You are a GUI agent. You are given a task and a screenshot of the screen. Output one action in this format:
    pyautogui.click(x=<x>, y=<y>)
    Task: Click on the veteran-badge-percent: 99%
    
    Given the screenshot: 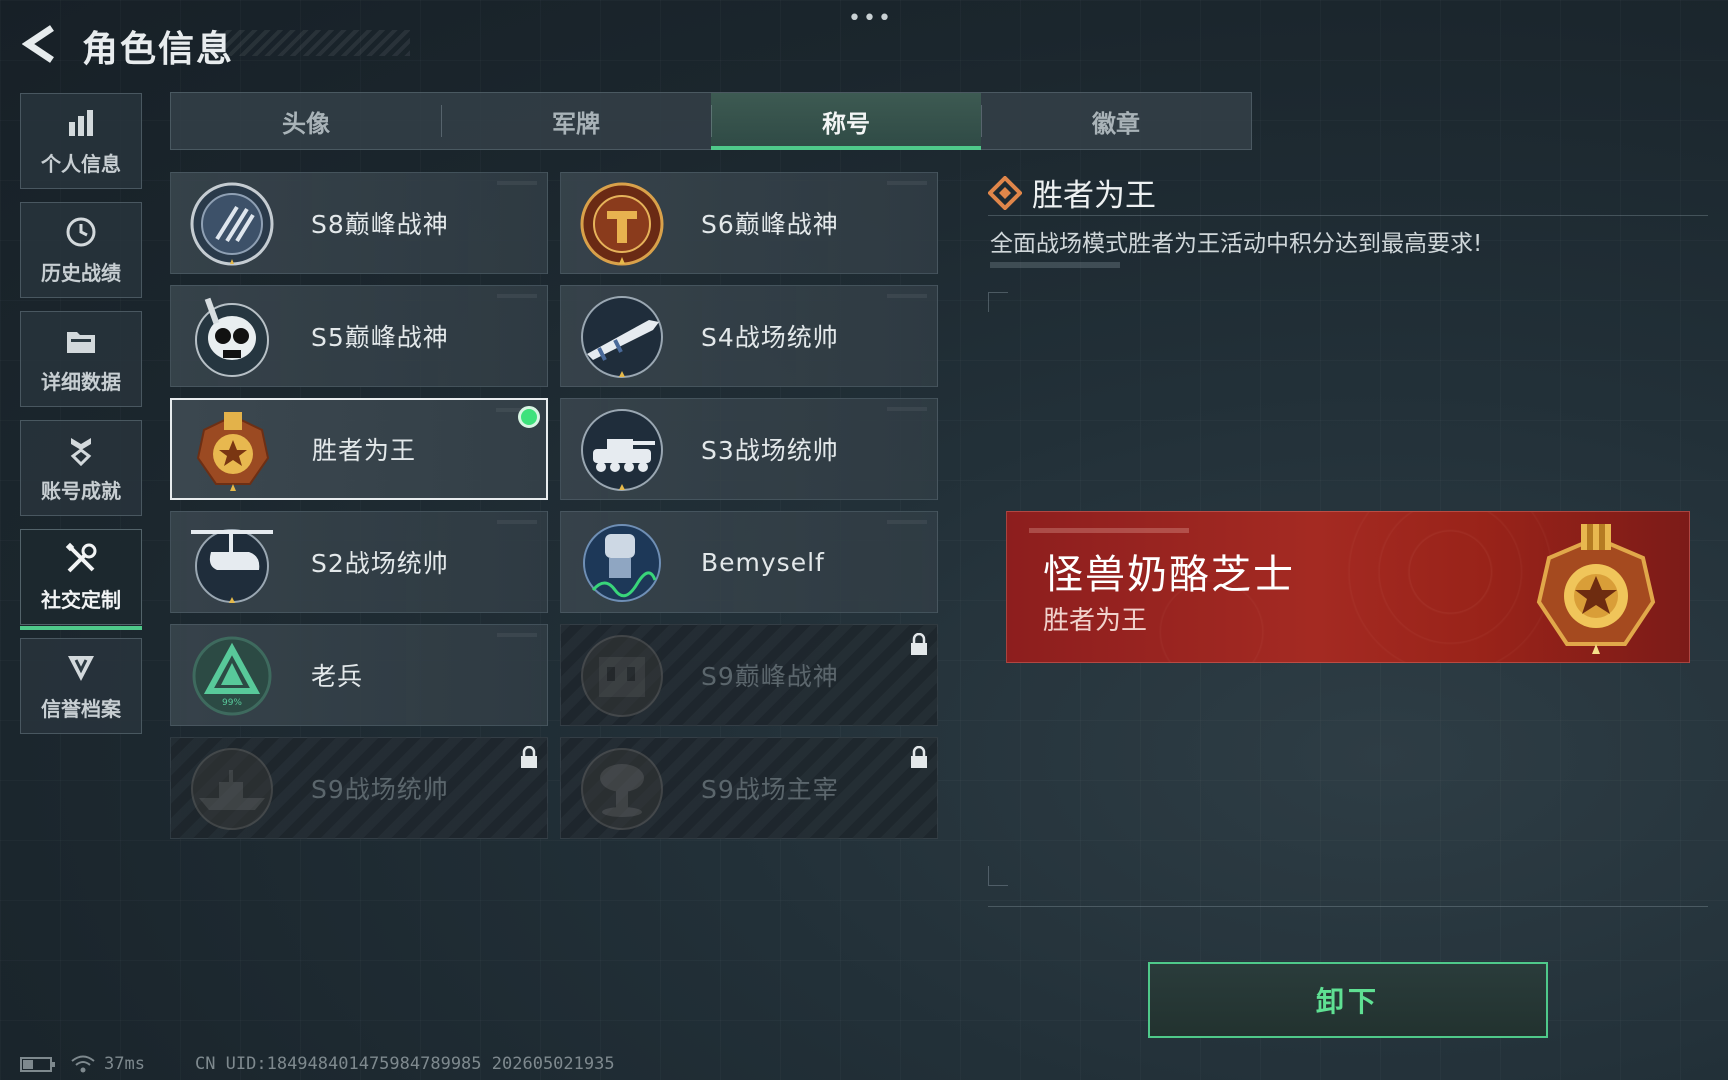 What is the action you would take?
    pyautogui.click(x=232, y=703)
    